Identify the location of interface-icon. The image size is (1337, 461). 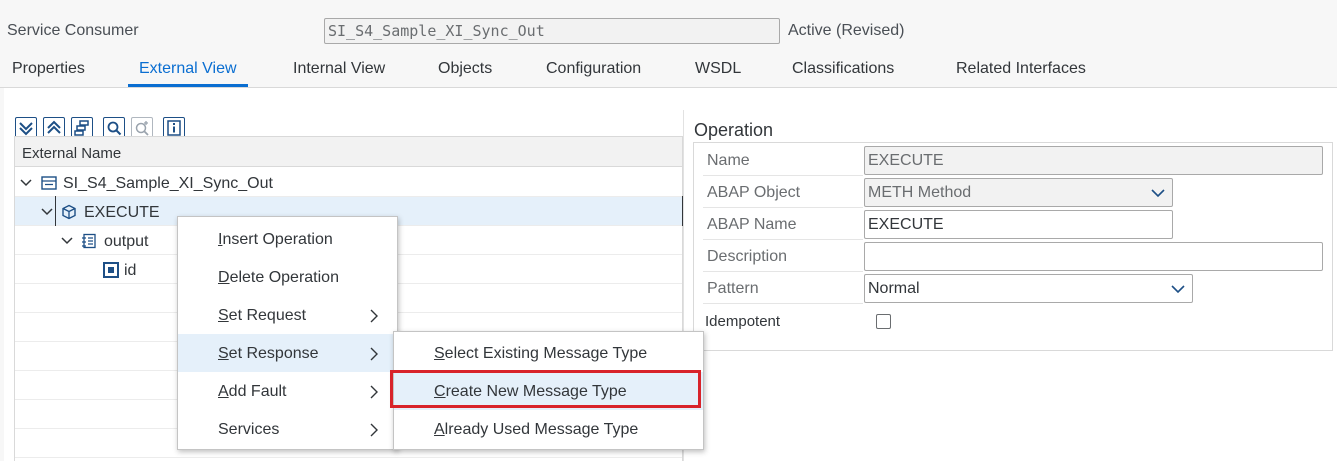
(49, 183).